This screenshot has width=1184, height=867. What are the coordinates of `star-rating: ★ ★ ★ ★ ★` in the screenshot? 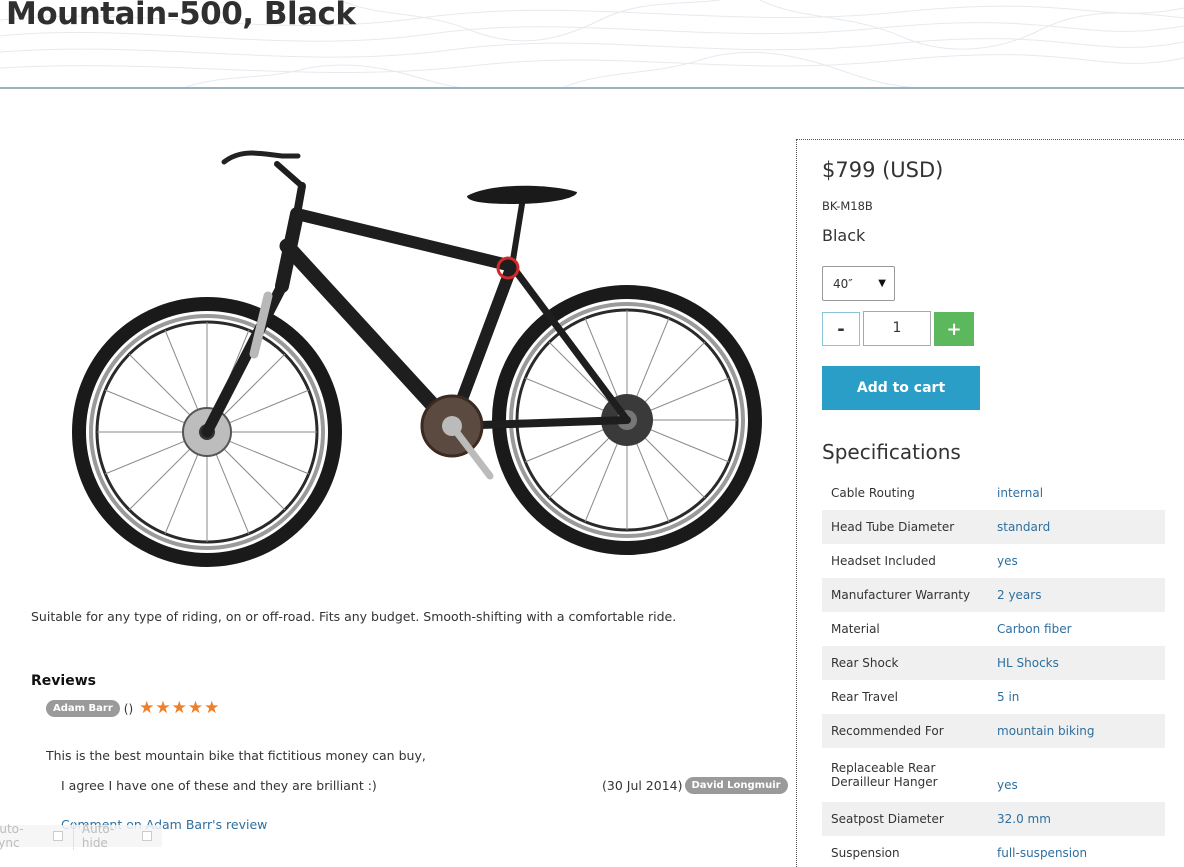 It's located at (179, 708).